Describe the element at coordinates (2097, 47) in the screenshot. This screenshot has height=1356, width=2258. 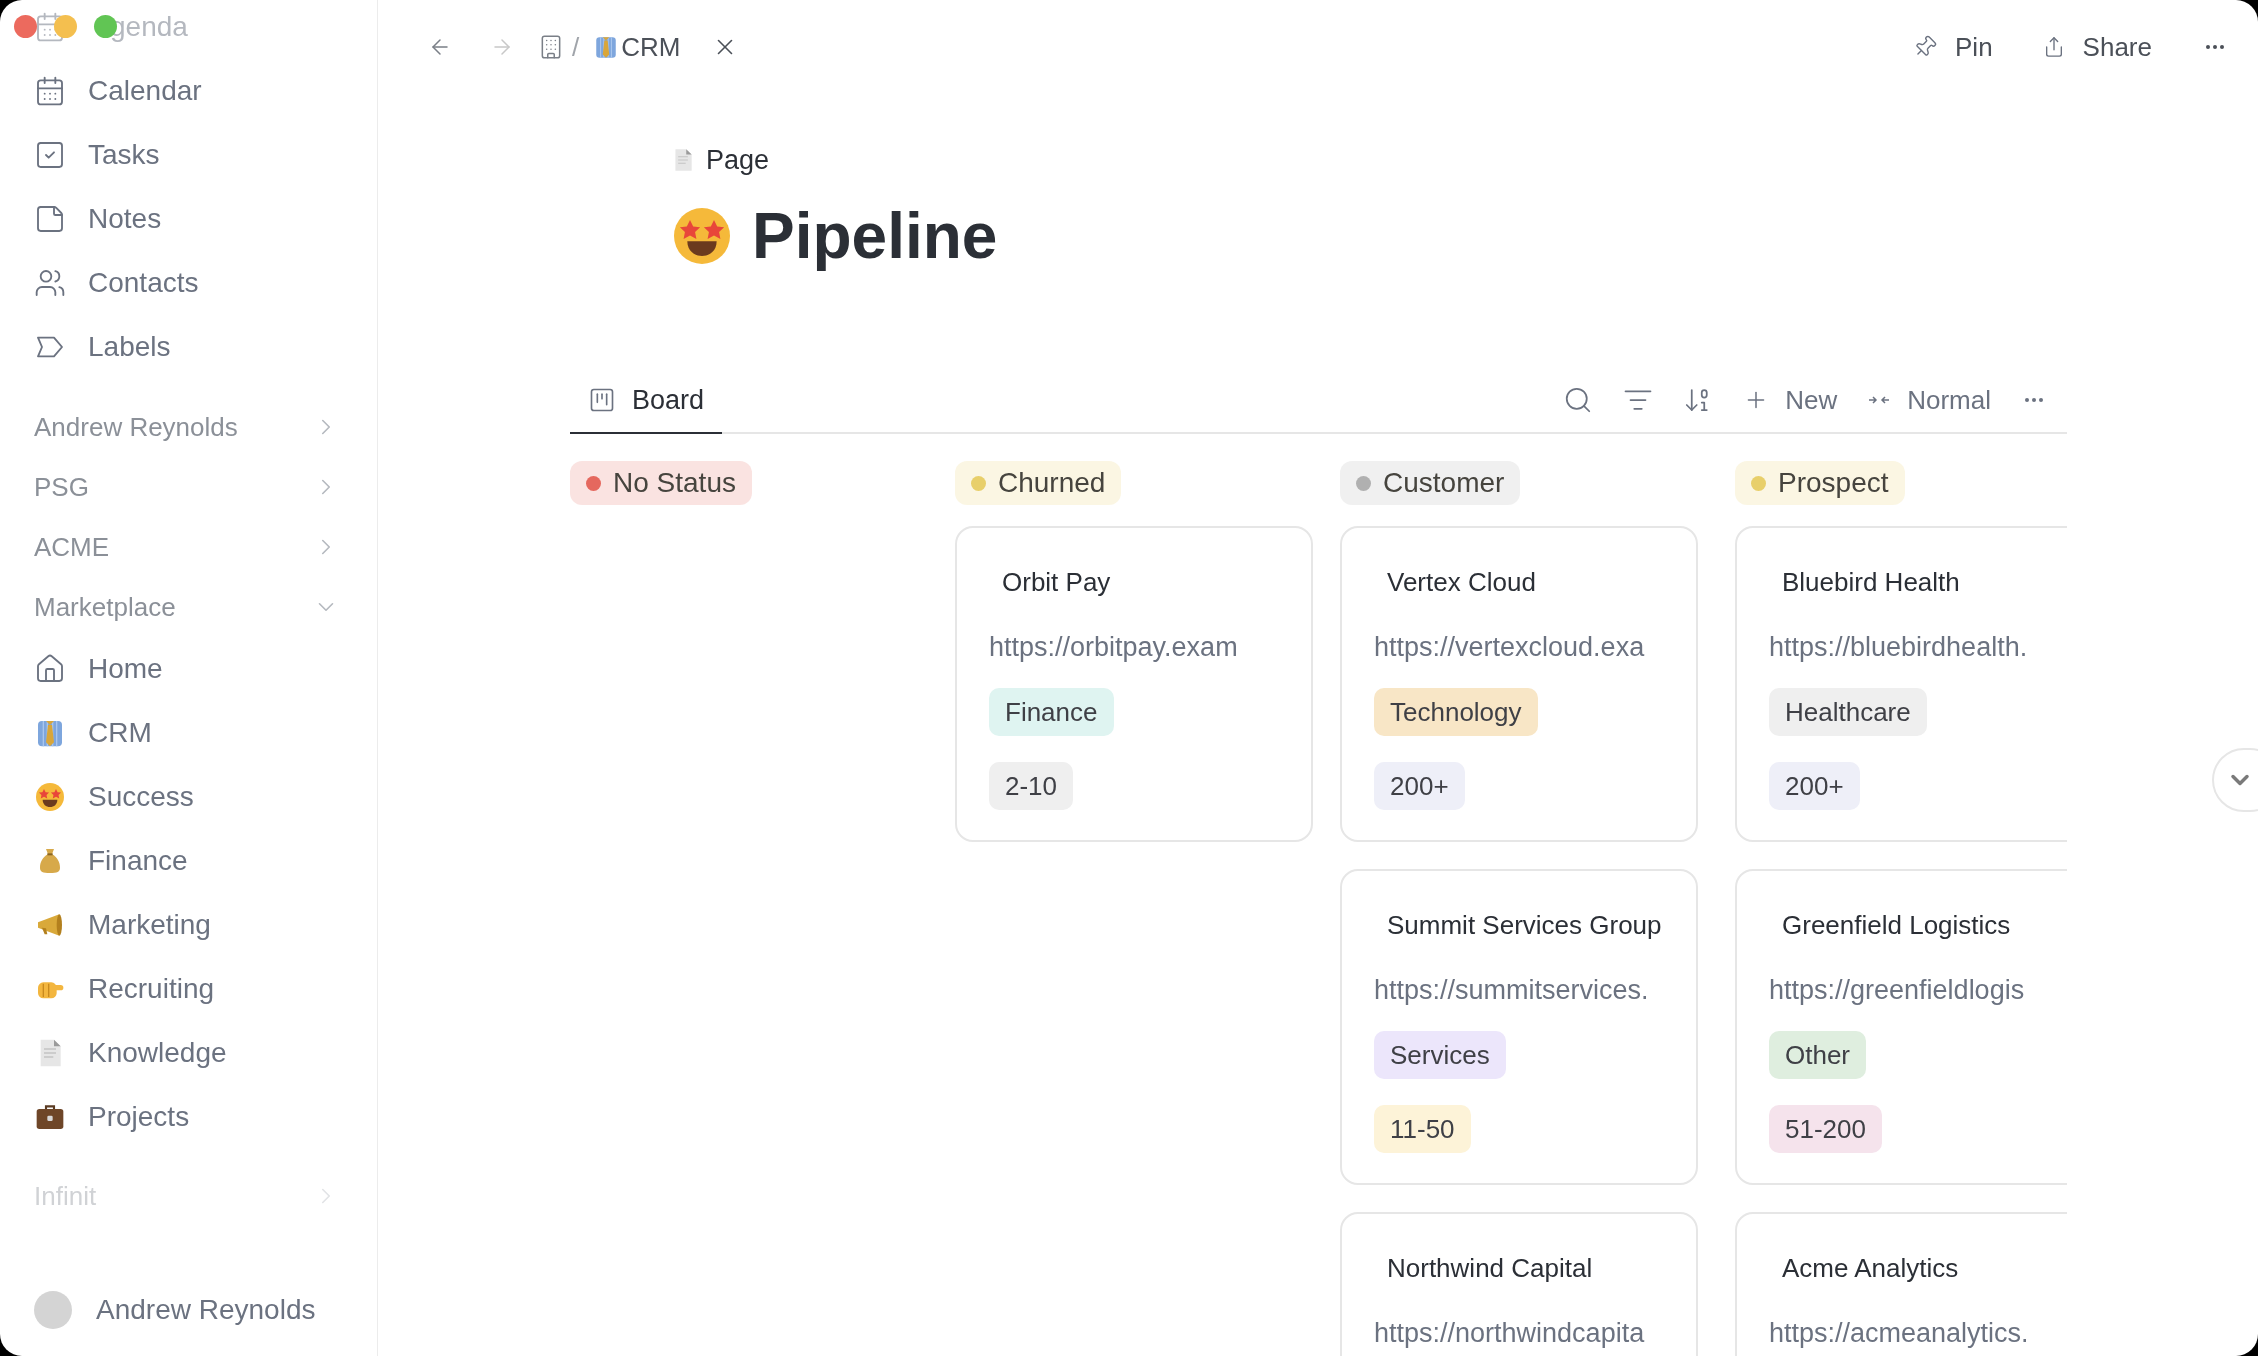
I see `share-button: Share` at that location.